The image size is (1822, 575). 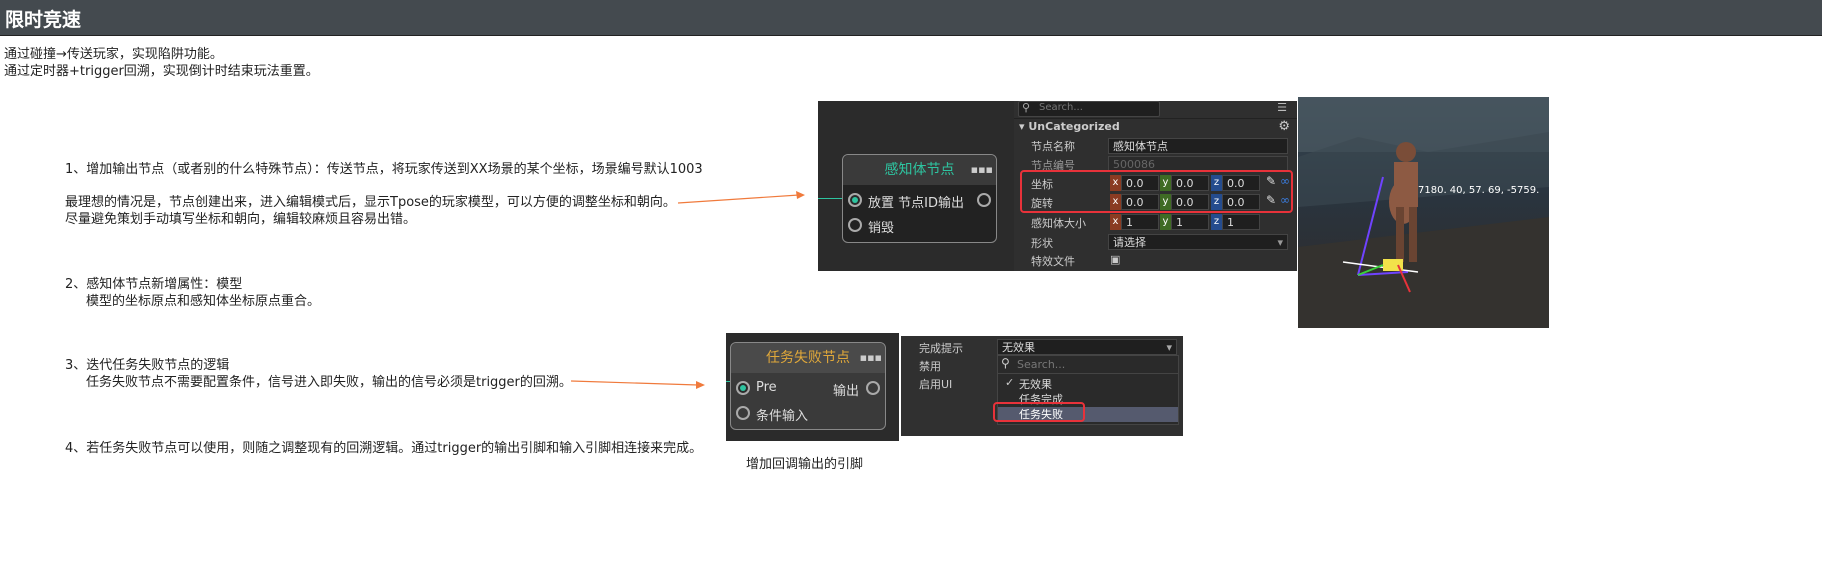 I want to click on arrow-to-node1, so click(x=741, y=197).